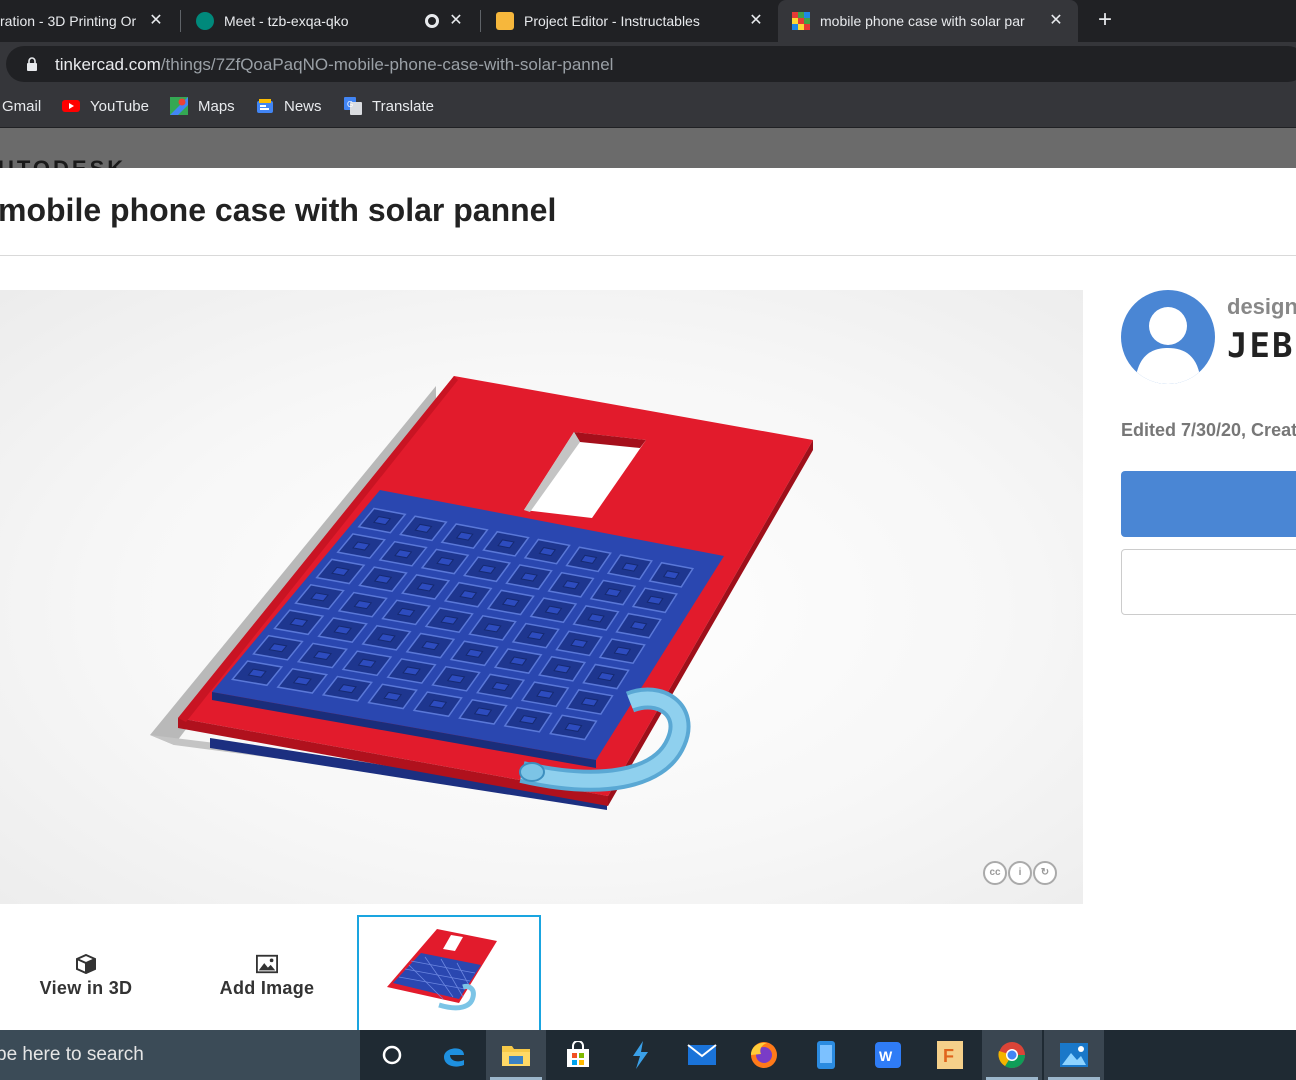 This screenshot has width=1296, height=1080. Describe the element at coordinates (1045, 873) in the screenshot. I see `share-alike-icon: ↻` at that location.